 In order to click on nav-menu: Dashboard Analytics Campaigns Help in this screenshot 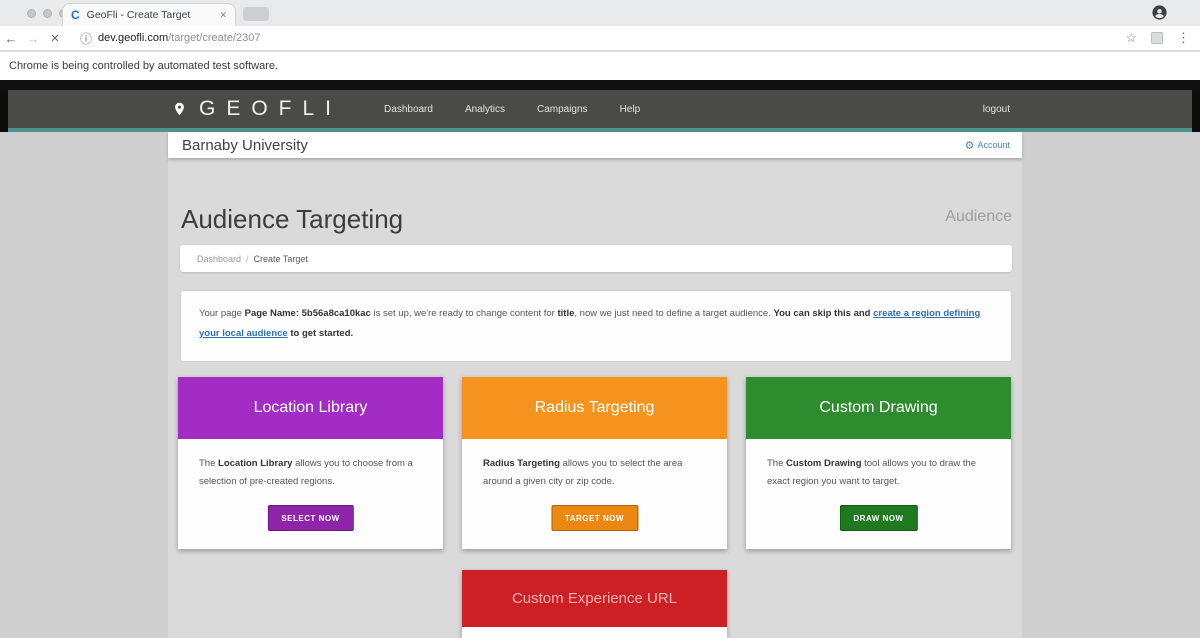, I will do `click(512, 109)`.